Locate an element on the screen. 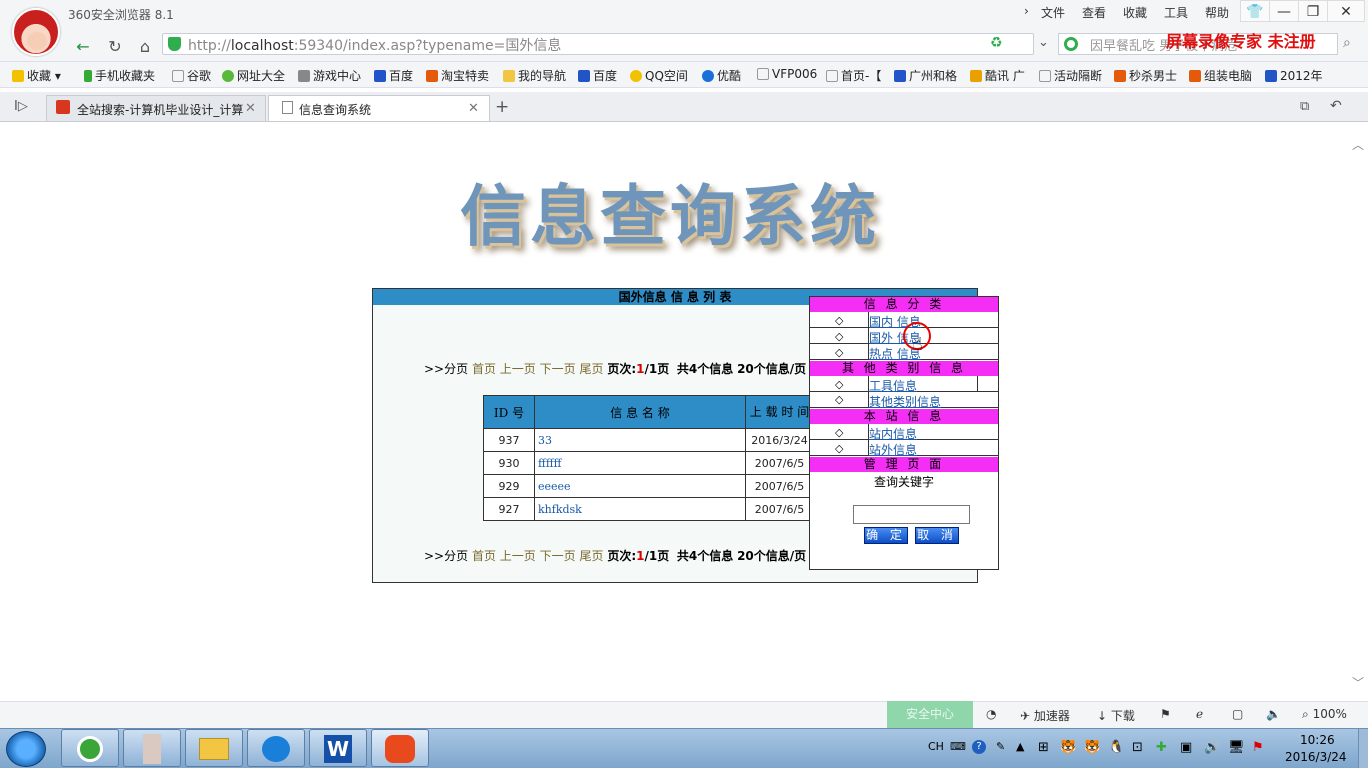 This screenshot has height=768, width=1368. bookmark-item: 2012年 is located at coordinates (1294, 75).